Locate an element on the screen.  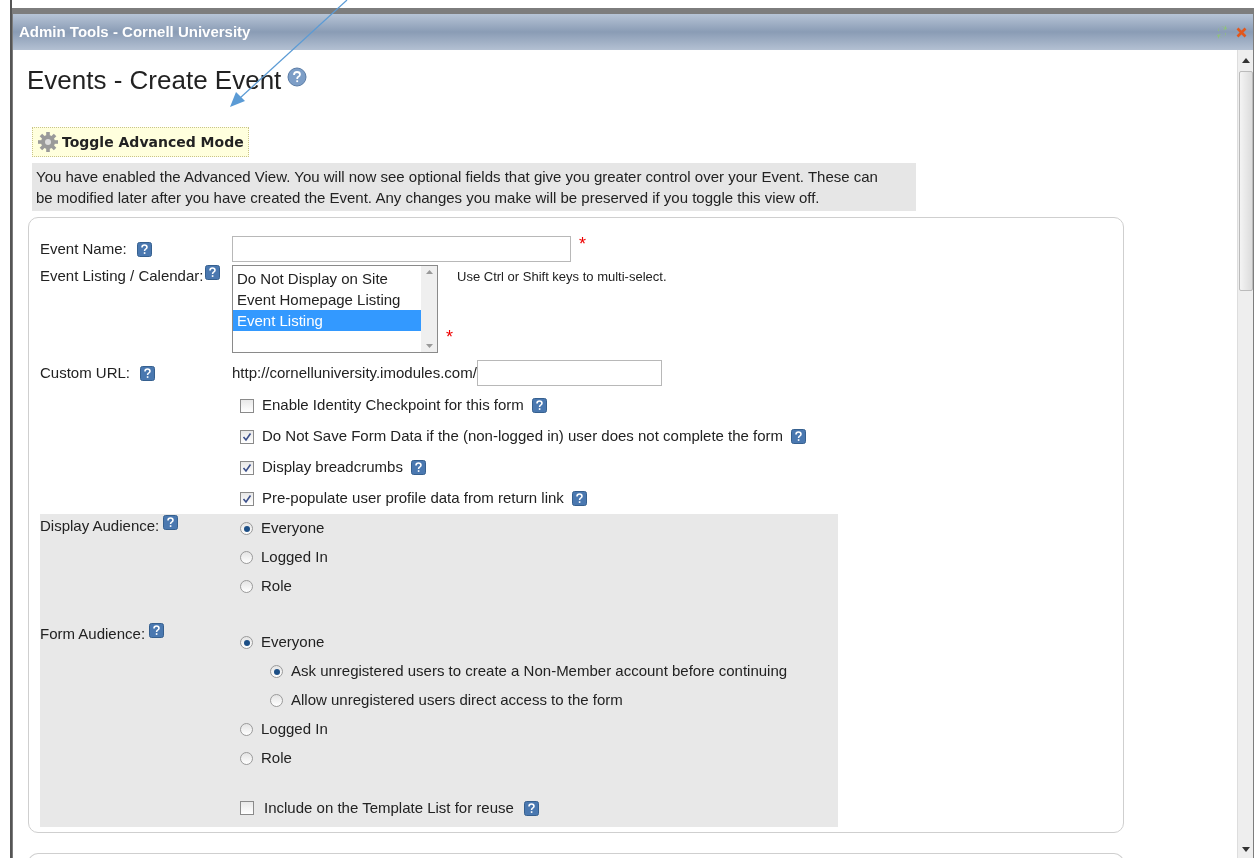
listbox-option: Event Homepage Listing is located at coordinates (327, 299).